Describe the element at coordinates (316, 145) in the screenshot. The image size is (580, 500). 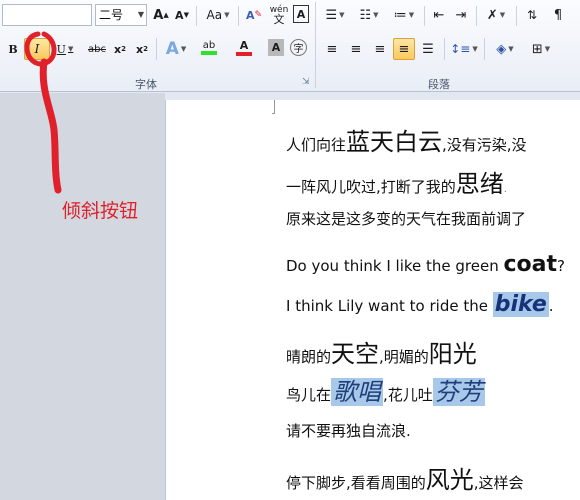
I see `doc-text: 人们向往` at that location.